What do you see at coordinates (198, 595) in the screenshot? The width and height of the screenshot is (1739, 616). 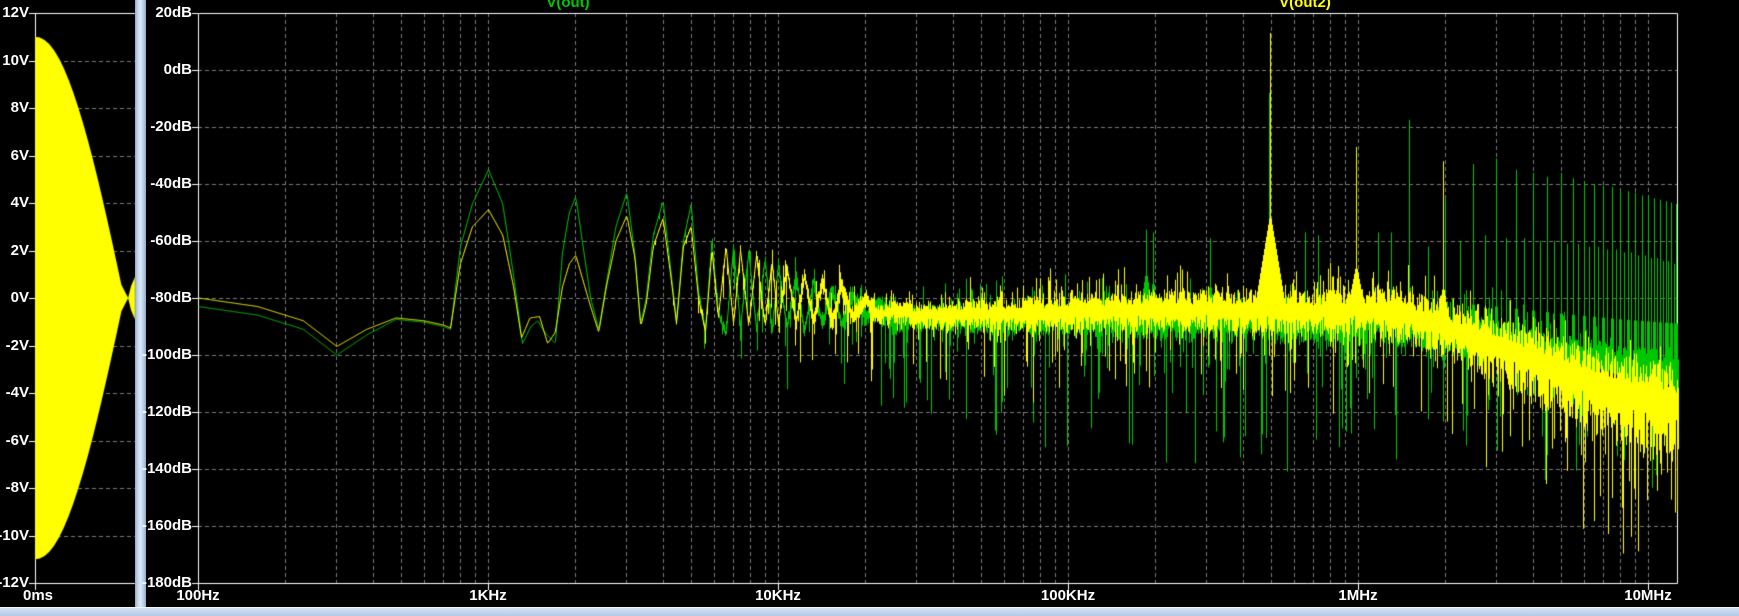 I see `fft-x-axis-label: 100Hz` at bounding box center [198, 595].